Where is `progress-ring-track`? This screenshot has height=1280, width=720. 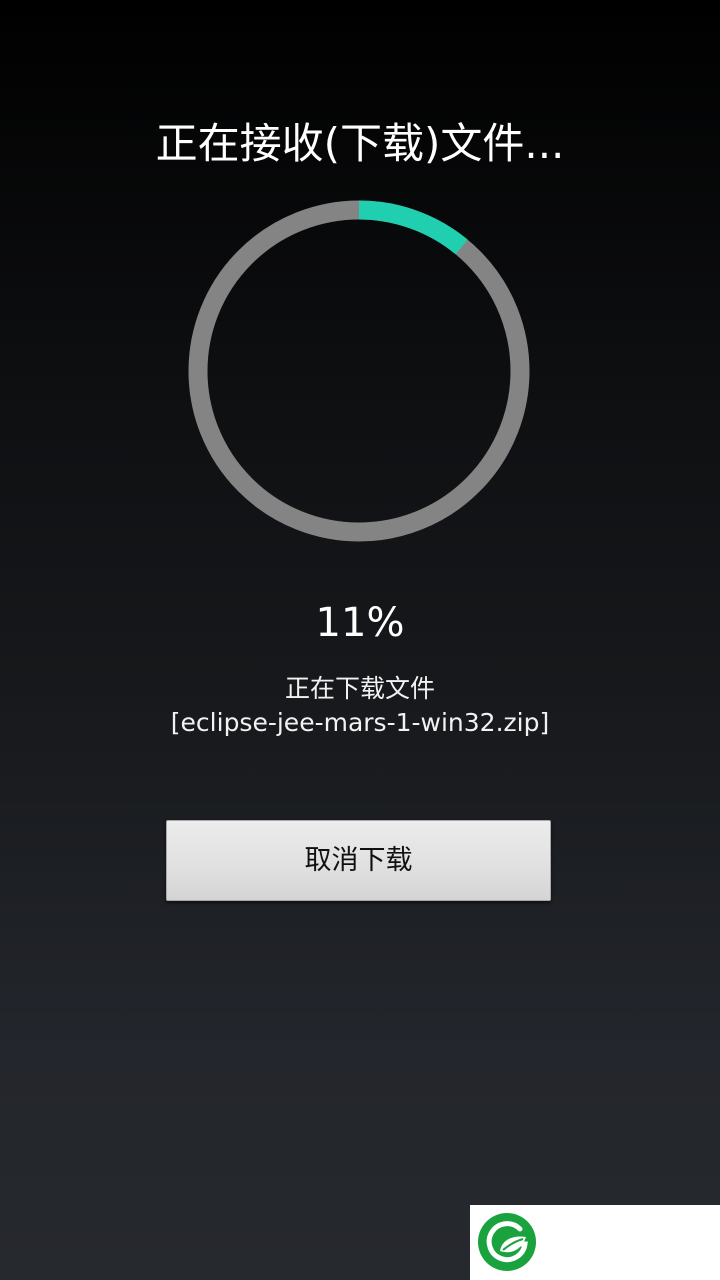
progress-ring-track is located at coordinates (359, 371).